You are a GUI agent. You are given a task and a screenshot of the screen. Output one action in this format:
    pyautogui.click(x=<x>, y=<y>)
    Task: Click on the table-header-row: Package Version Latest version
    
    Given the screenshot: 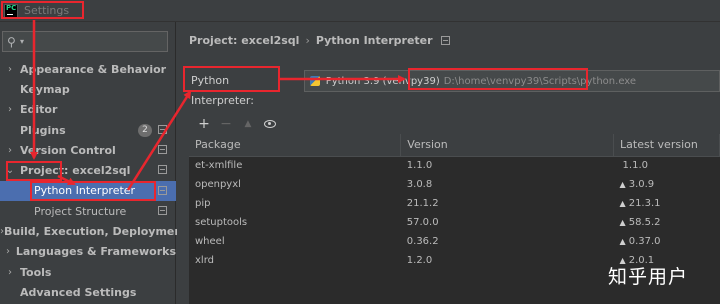 What is the action you would take?
    pyautogui.click(x=454, y=145)
    